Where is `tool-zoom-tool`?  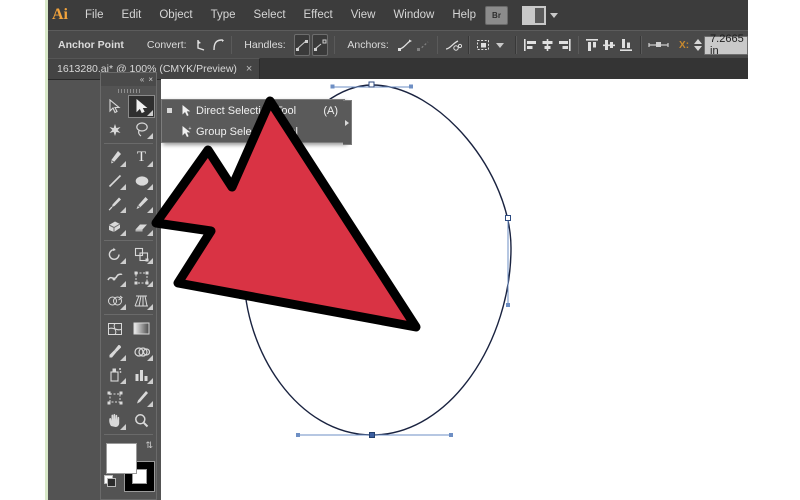
tool-zoom-tool is located at coordinates (141, 420).